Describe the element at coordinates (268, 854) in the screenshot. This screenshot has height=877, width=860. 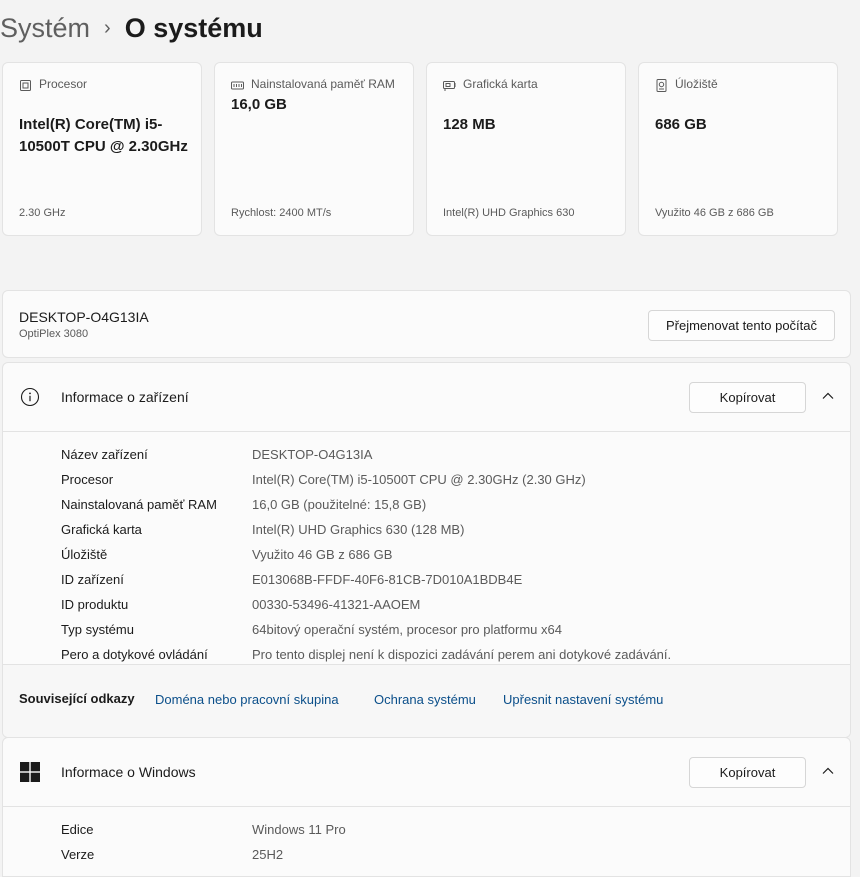
I see `spec-row-value: 25H2` at that location.